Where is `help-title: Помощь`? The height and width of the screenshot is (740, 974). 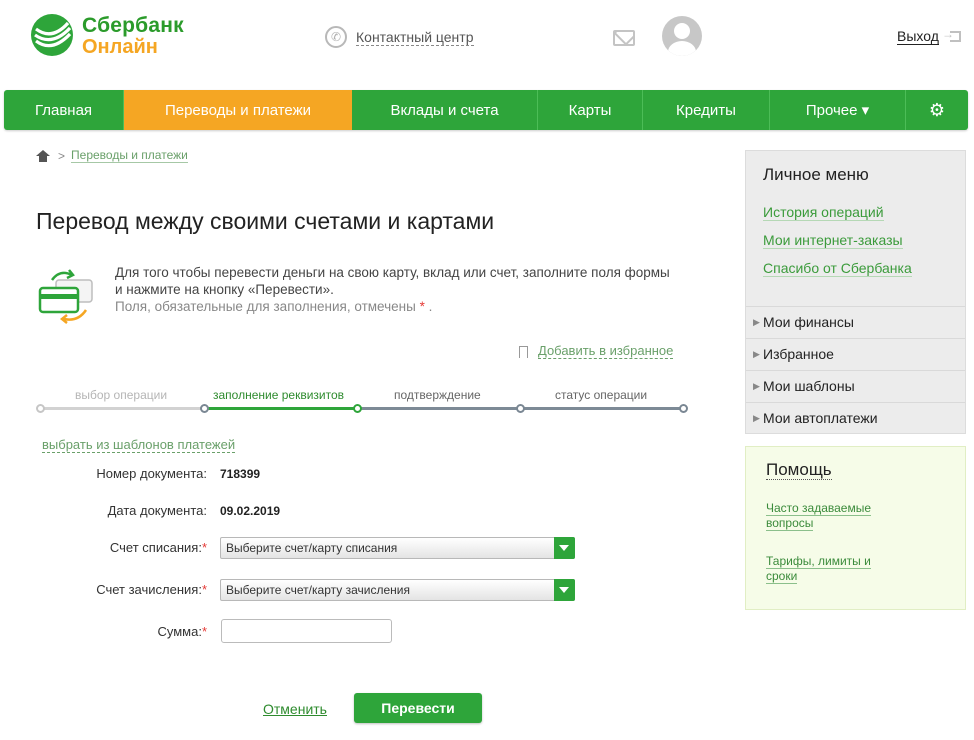
help-title: Помощь is located at coordinates (799, 470).